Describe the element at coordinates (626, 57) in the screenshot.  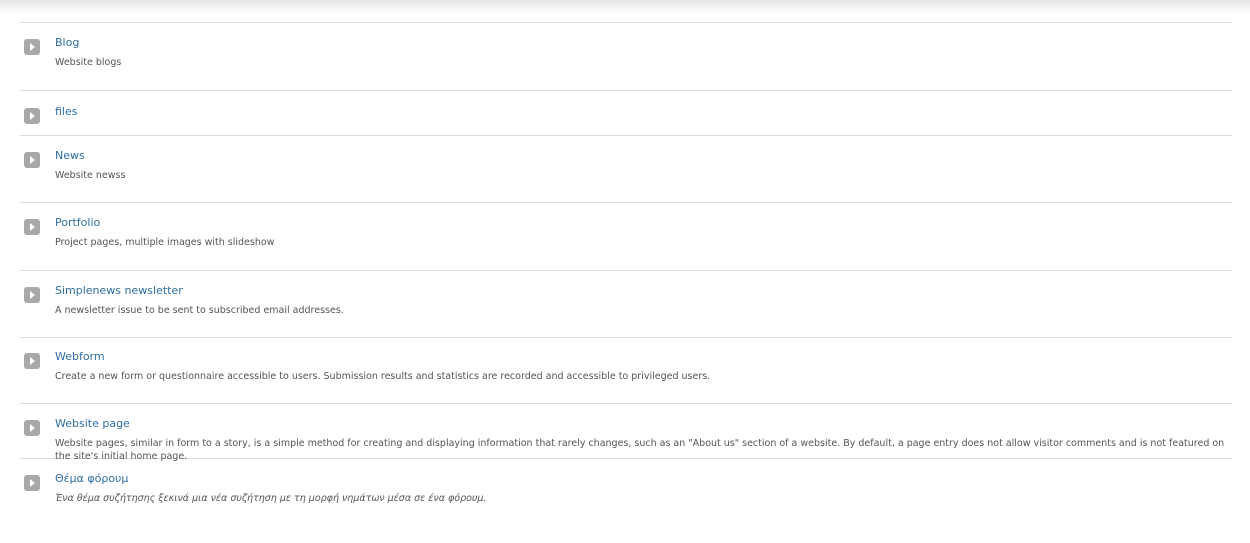
I see `list-item: Blog Website blogs` at that location.